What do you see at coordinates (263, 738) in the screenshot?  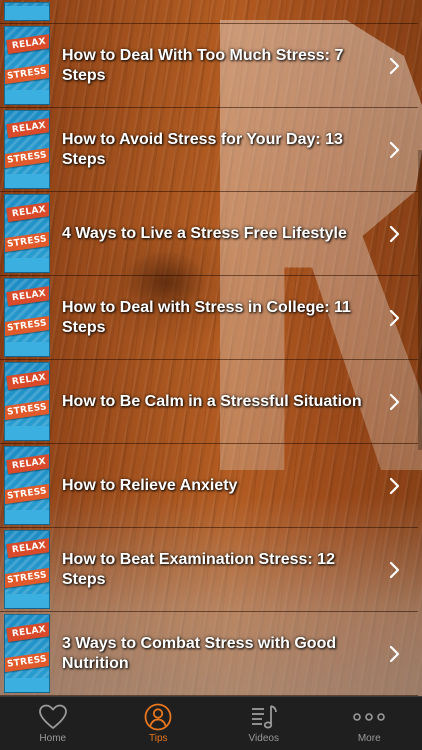 I see `tab-videos-label: Videos` at bounding box center [263, 738].